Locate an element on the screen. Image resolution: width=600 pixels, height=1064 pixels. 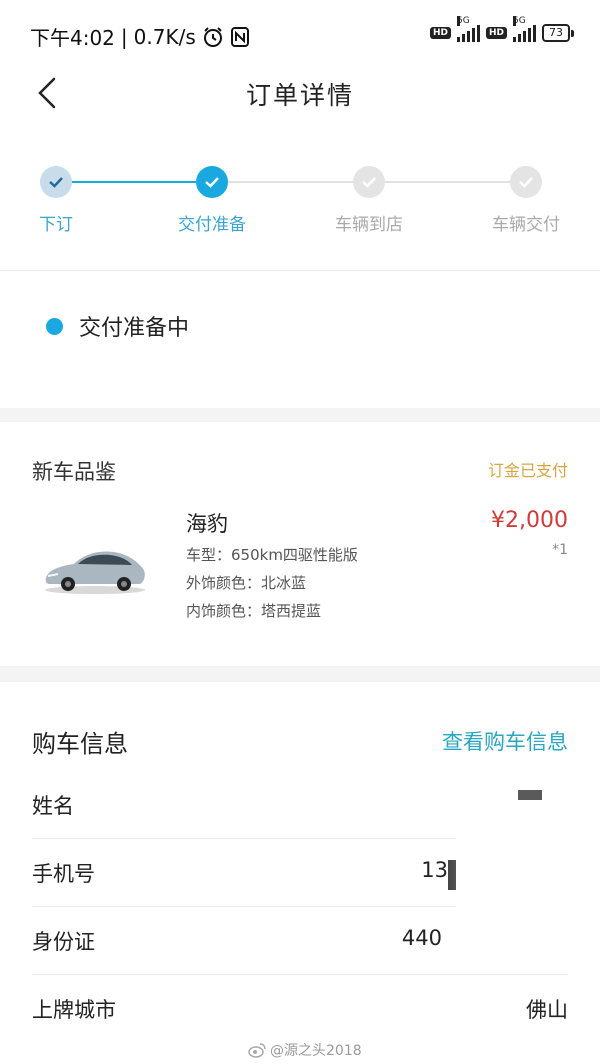
row-label-id: 身份证 is located at coordinates (63, 942).